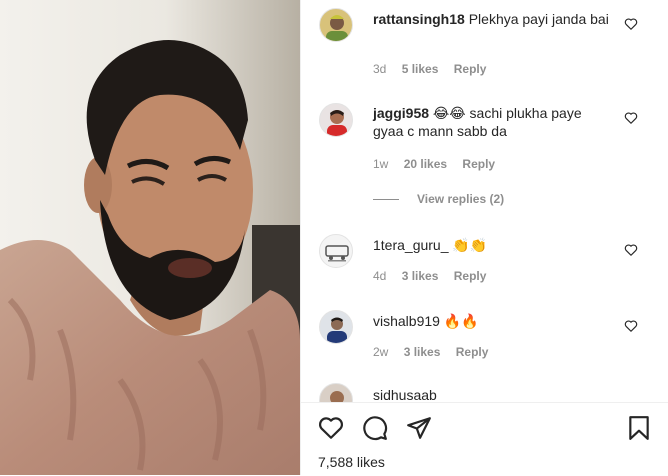 The height and width of the screenshot is (476, 668). I want to click on view-replies-label: View replies (2), so click(461, 199).